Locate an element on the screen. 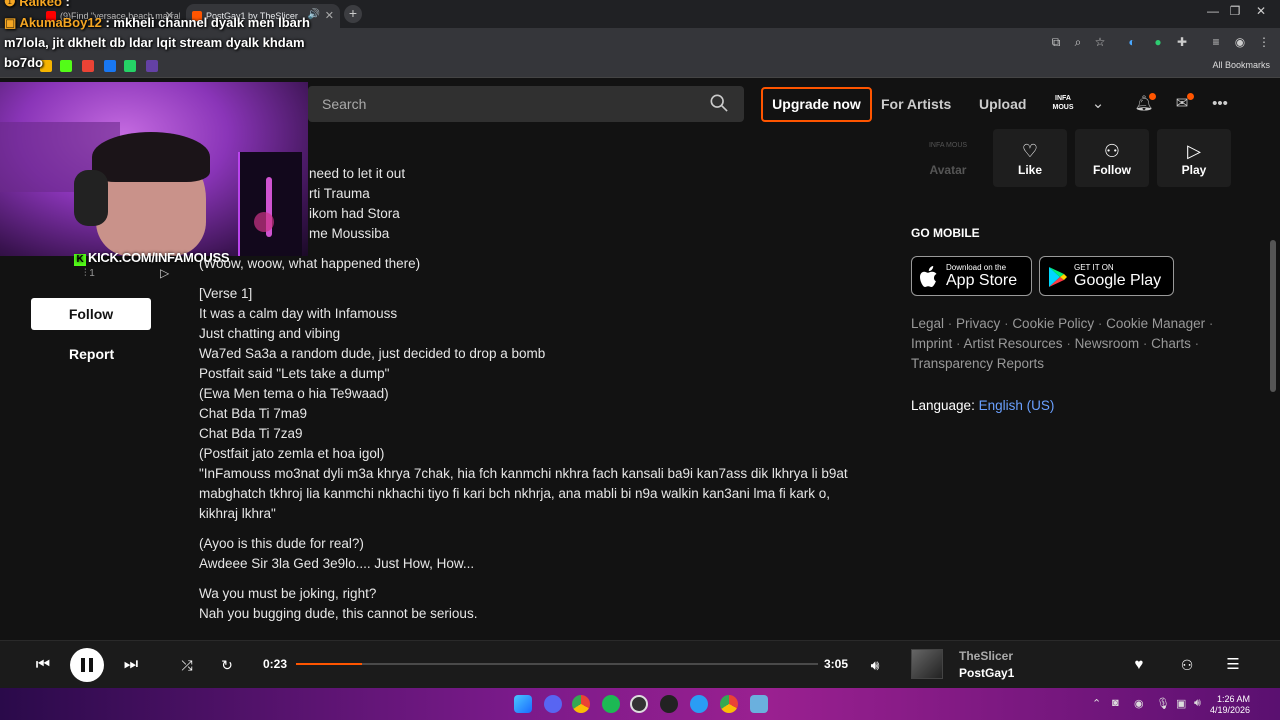  lyric-line: need to let it out is located at coordinates (357, 173).